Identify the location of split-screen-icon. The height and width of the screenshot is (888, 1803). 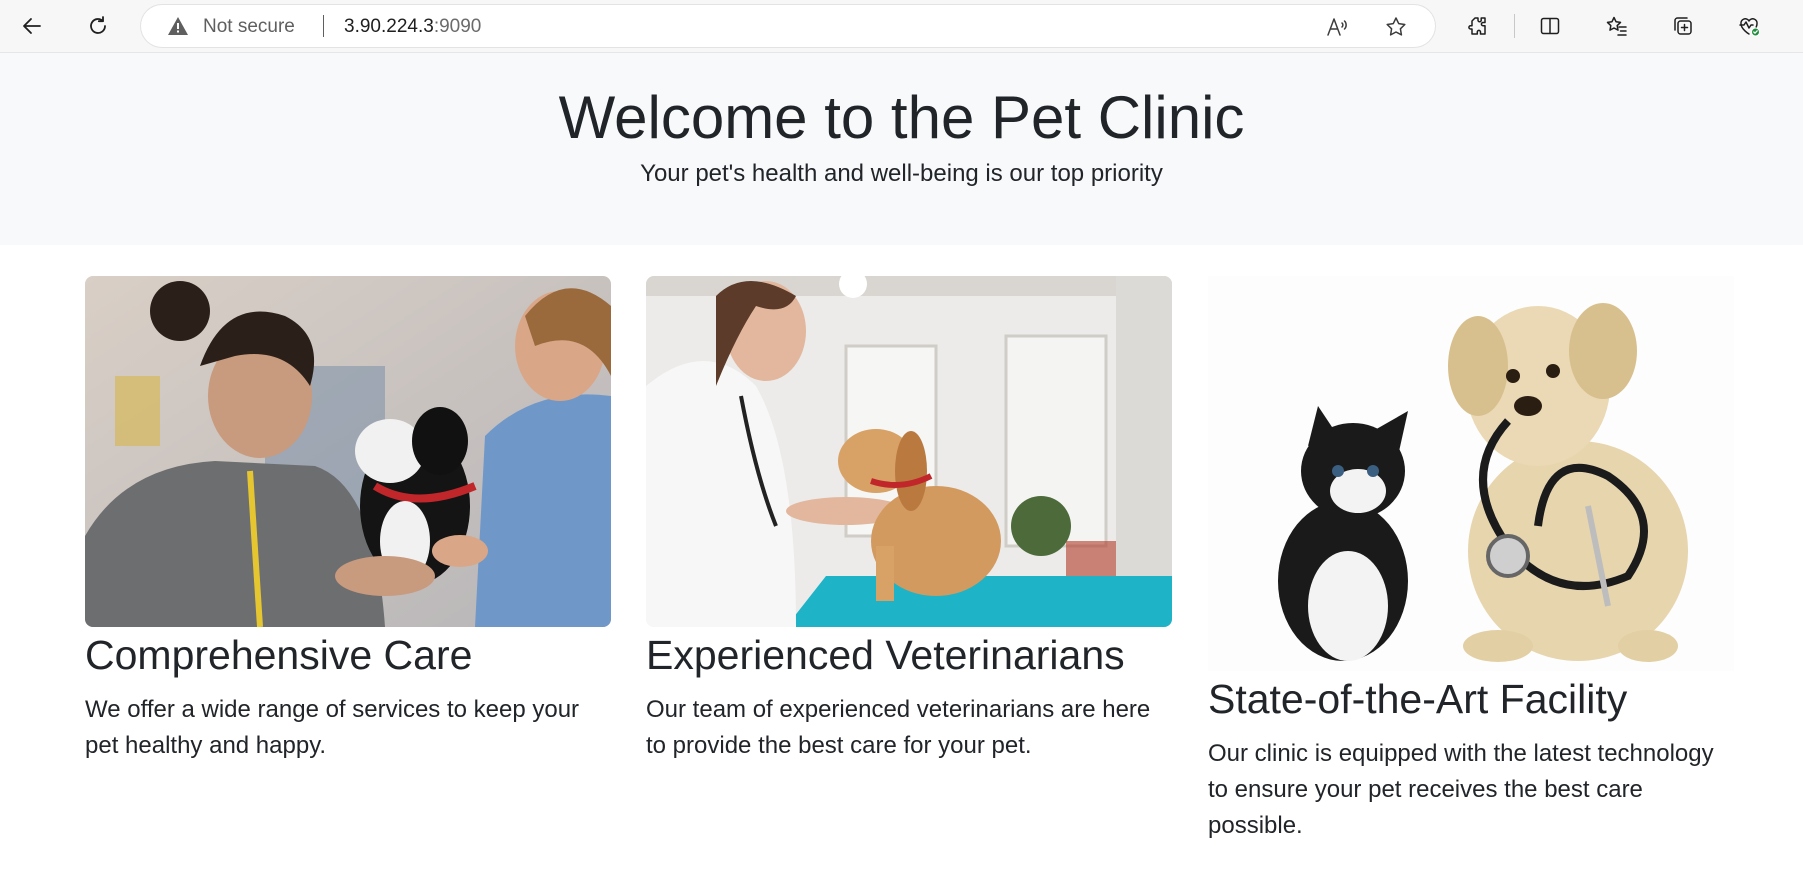
(1550, 26).